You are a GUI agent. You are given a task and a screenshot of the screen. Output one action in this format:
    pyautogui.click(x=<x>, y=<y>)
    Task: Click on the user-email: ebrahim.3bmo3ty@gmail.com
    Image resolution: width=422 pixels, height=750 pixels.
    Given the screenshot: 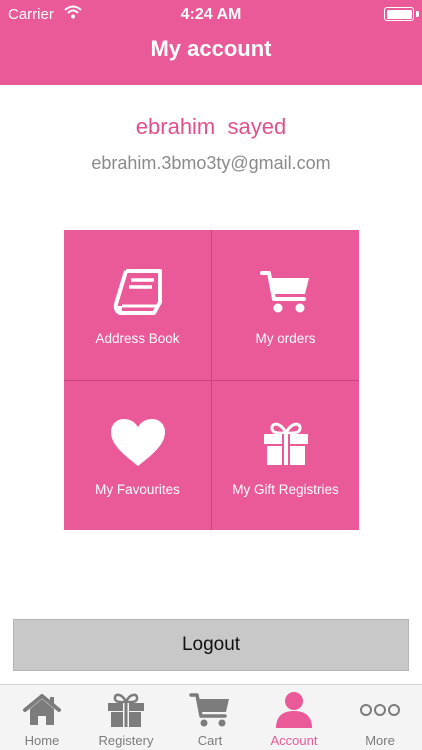 What is the action you would take?
    pyautogui.click(x=211, y=163)
    